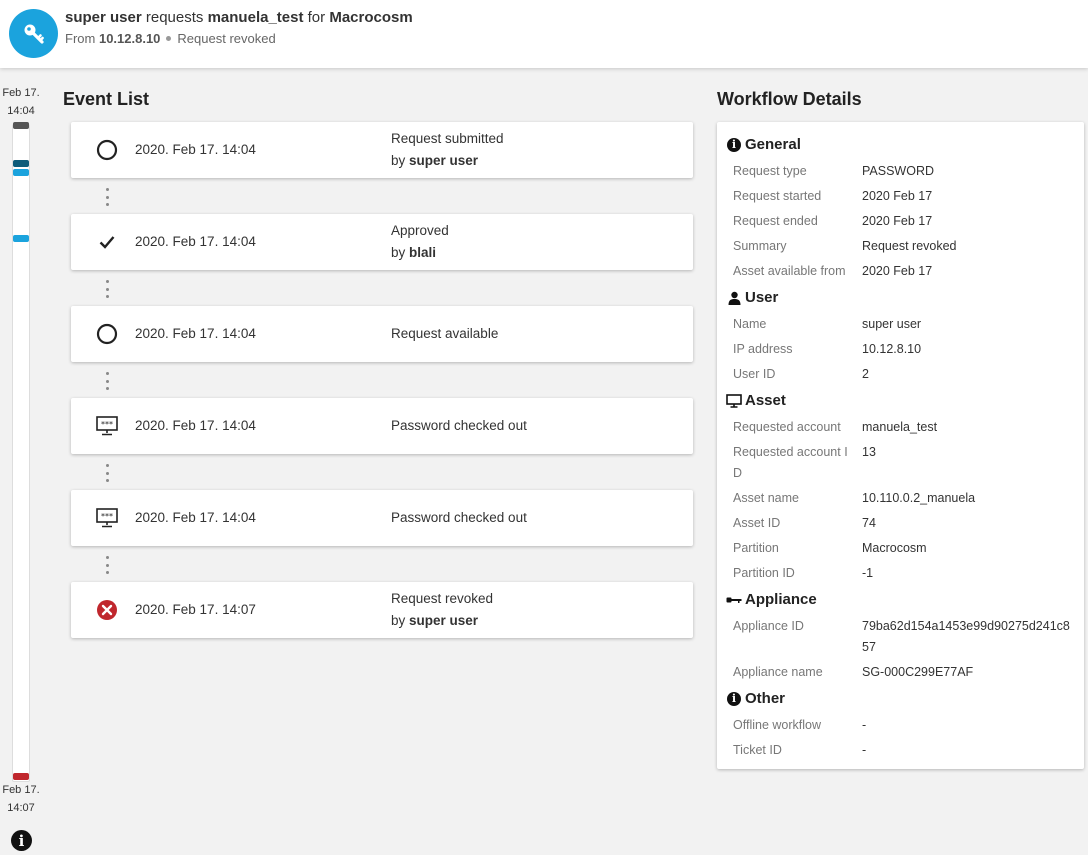  Describe the element at coordinates (763, 349) in the screenshot. I see `detail-key: IP address` at that location.